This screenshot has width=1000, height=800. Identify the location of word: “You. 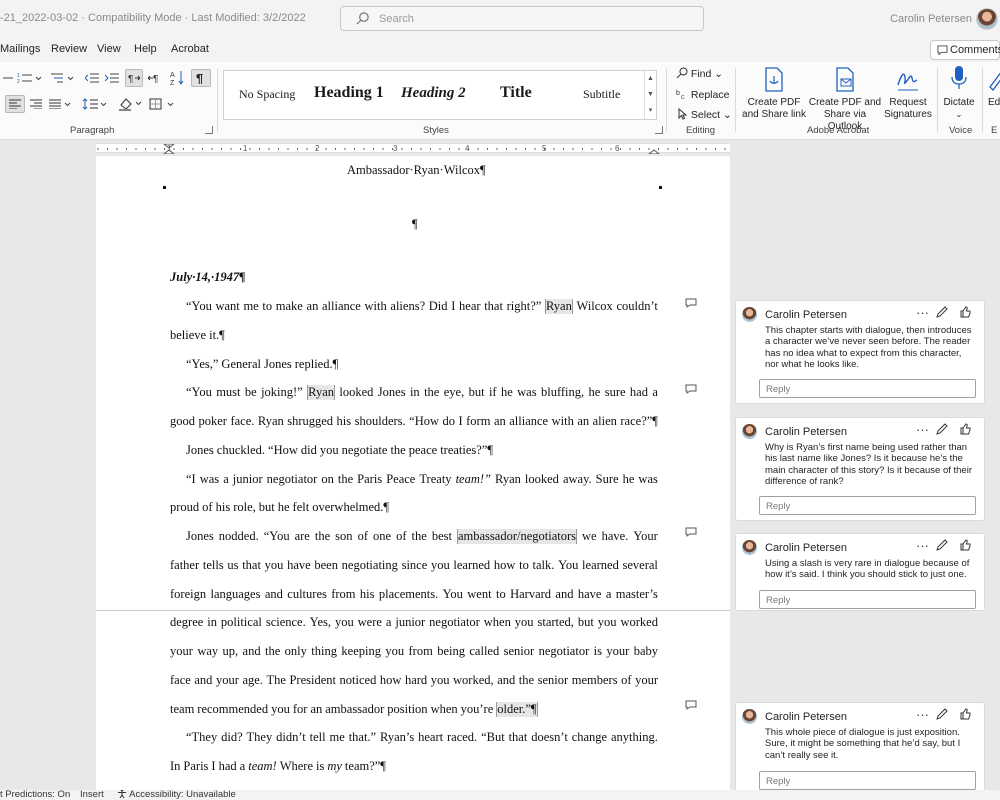
(276, 536).